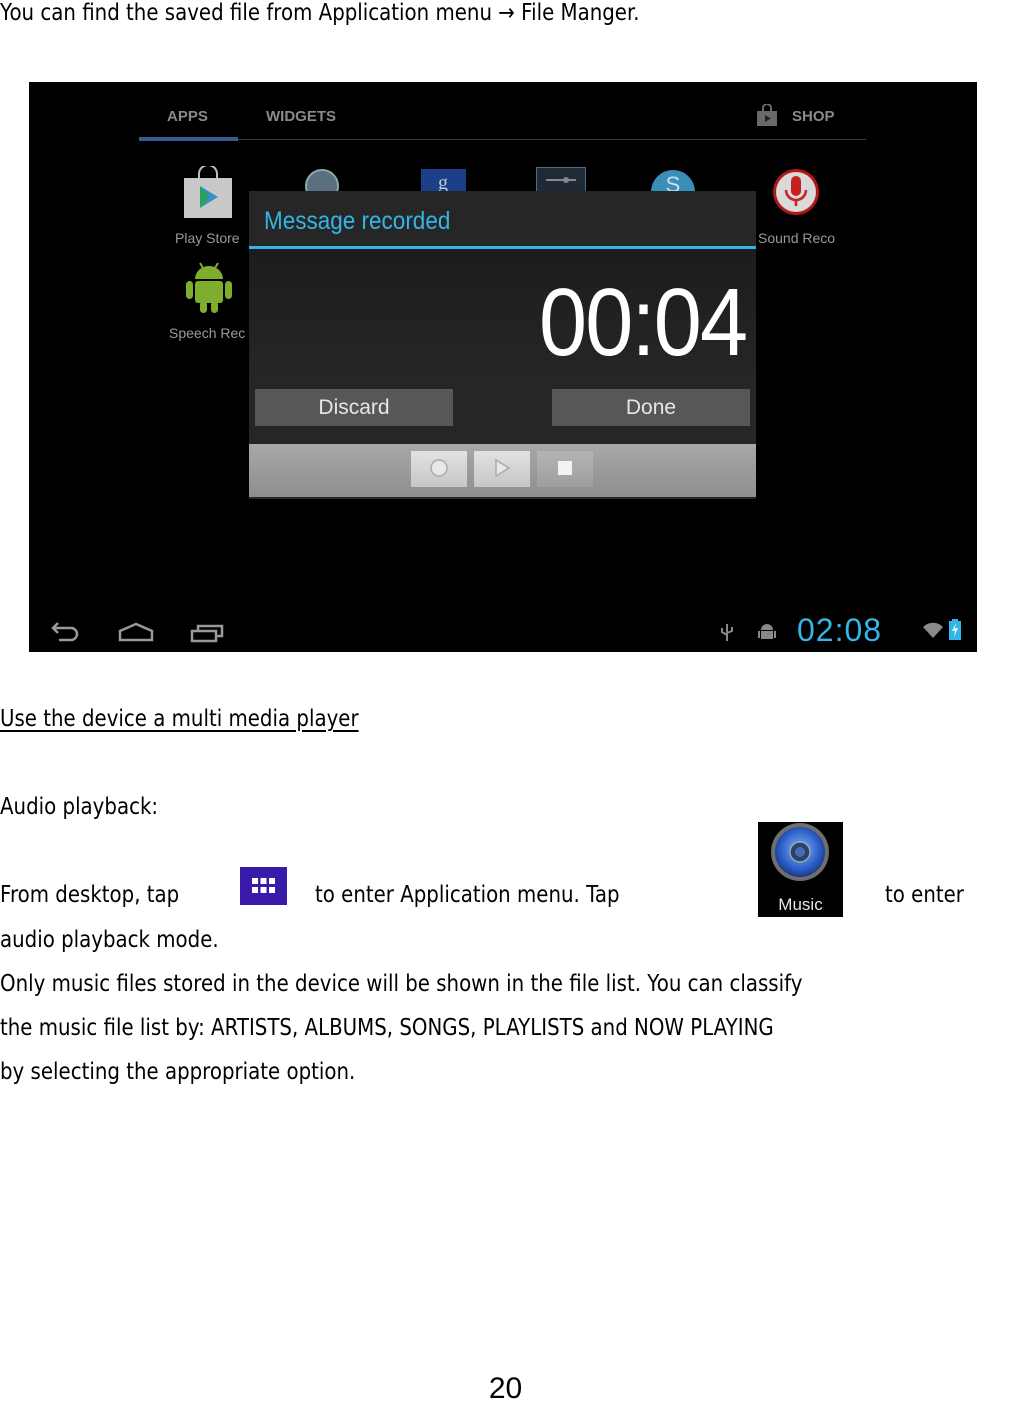  I want to click on recording-timer: 00:04, so click(643, 322).